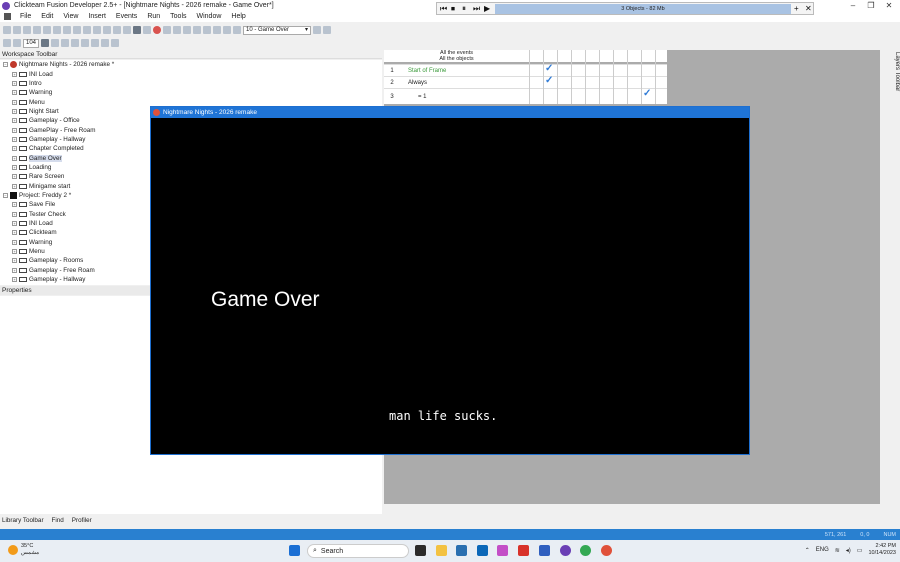 This screenshot has width=900, height=562. I want to click on tree-item: − Nightmare Nights - 2026 remake *, so click(191, 64).